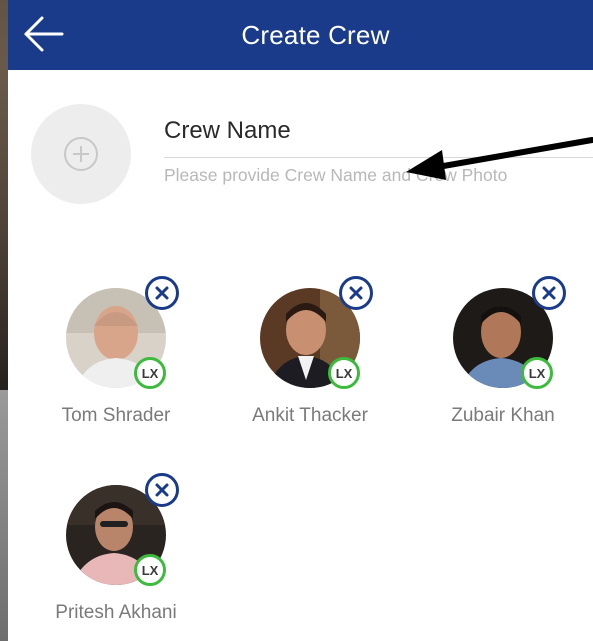  I want to click on plus-circle-icon, so click(81, 154).